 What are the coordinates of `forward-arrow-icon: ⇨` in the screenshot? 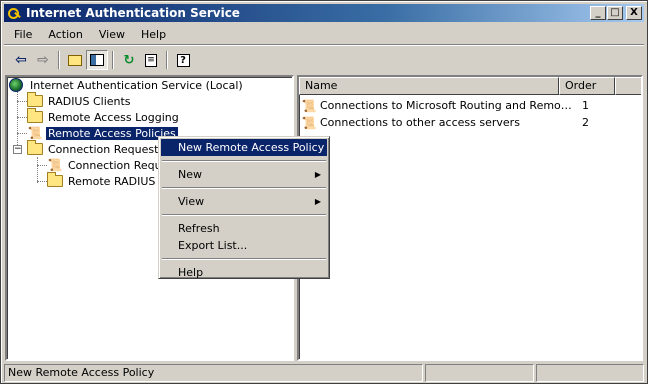 It's located at (43, 60).